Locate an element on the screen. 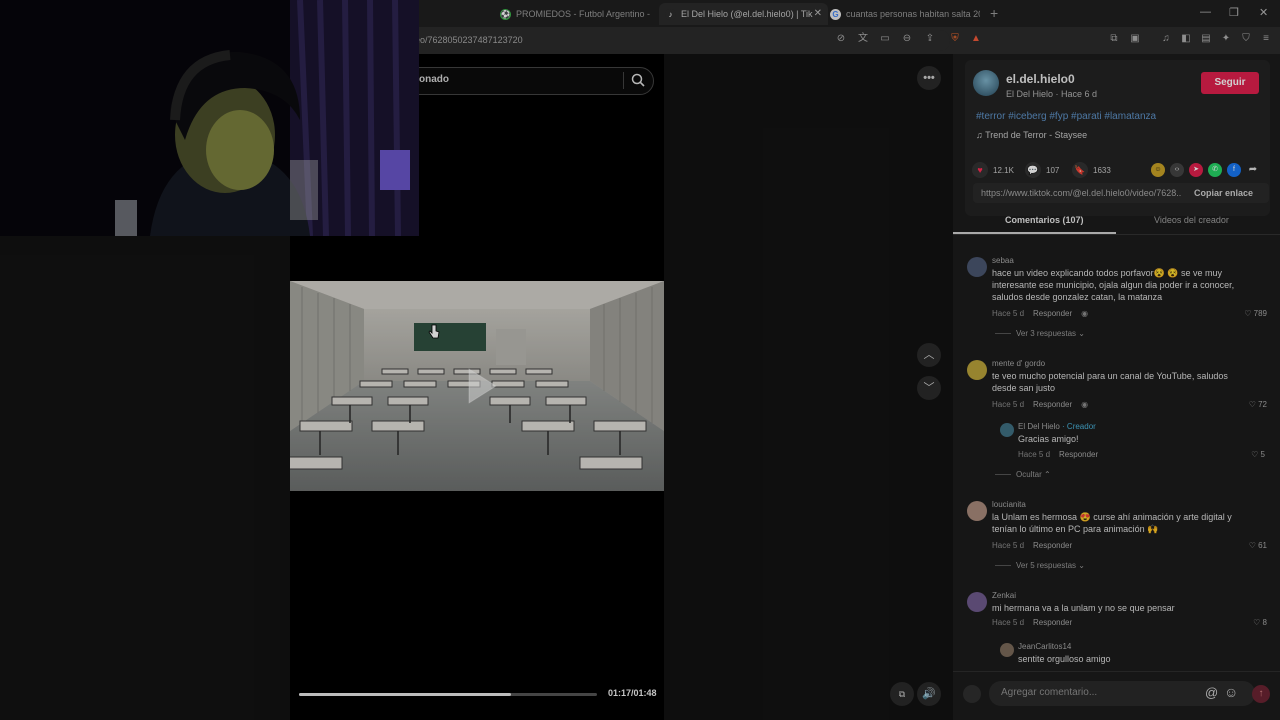  restore-icon: ❐ is located at coordinates (1234, 12).